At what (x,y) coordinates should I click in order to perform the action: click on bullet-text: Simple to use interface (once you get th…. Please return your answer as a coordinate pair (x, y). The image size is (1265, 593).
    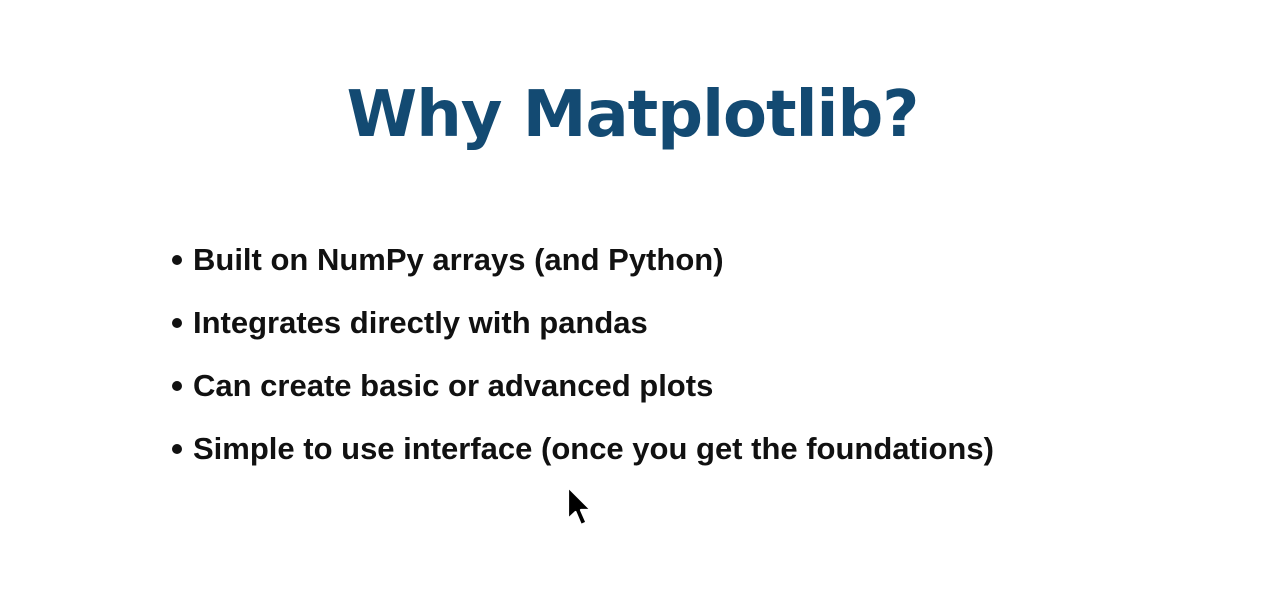
    Looking at the image, I should click on (593, 448).